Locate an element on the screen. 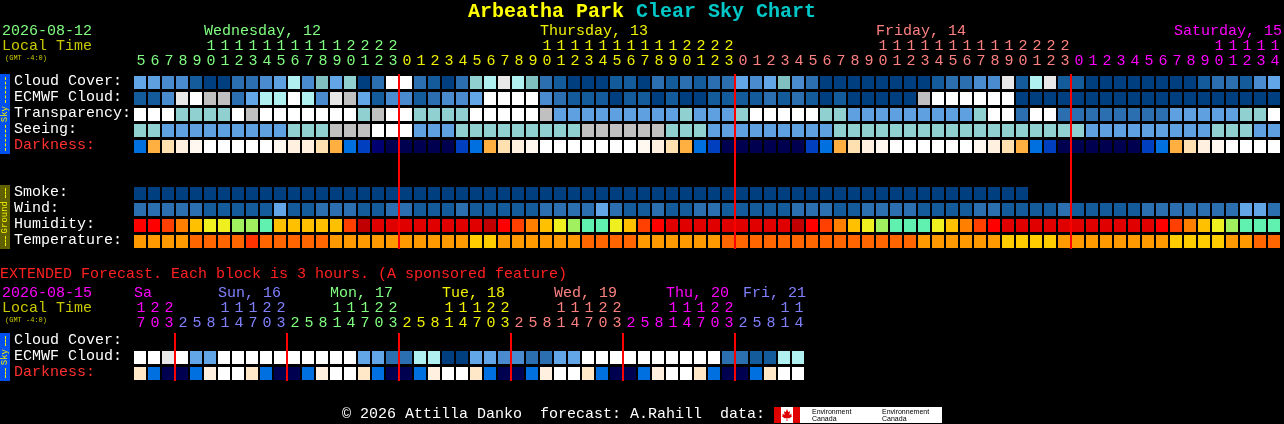  day-label: Mon, 17 is located at coordinates (361, 293).